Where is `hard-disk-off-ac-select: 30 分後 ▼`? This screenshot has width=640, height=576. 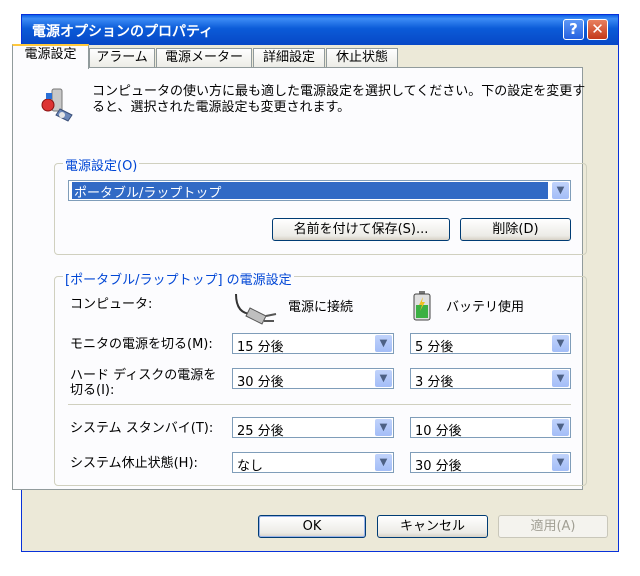 hard-disk-off-ac-select: 30 分後 ▼ is located at coordinates (313, 379).